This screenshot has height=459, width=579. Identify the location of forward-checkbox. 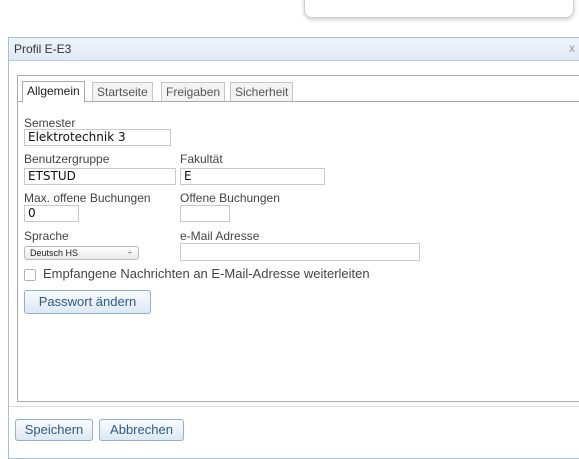
(30, 275).